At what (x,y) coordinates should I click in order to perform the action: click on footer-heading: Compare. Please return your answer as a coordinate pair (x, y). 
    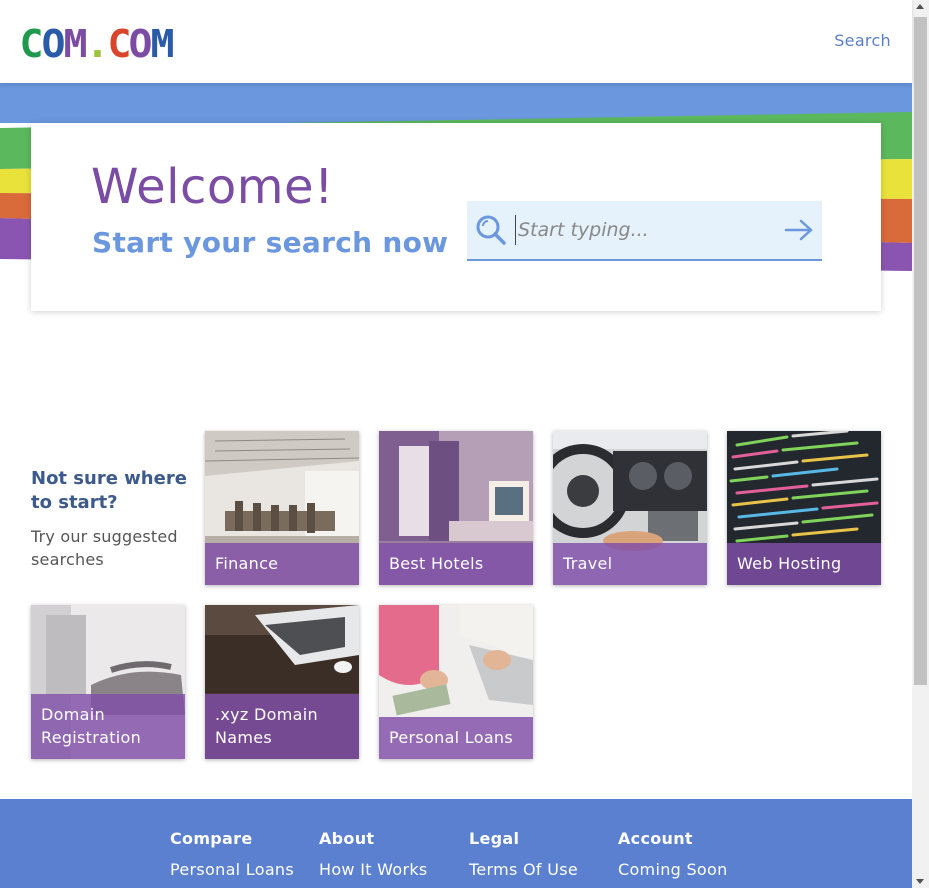
    Looking at the image, I should click on (211, 838).